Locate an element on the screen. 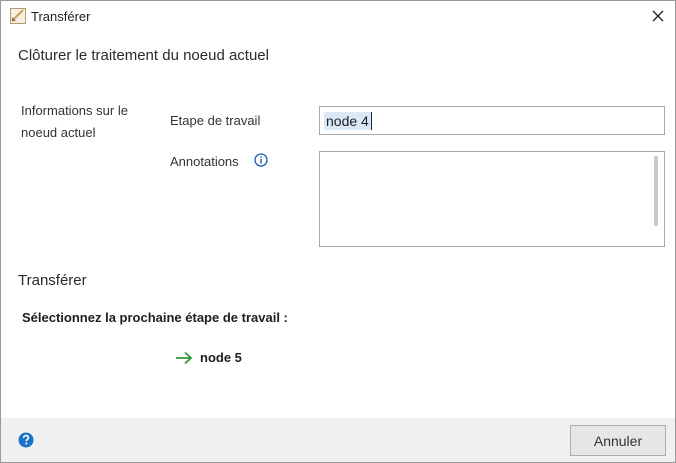 This screenshot has height=463, width=676. work-step-value: node 4 is located at coordinates (348, 121).